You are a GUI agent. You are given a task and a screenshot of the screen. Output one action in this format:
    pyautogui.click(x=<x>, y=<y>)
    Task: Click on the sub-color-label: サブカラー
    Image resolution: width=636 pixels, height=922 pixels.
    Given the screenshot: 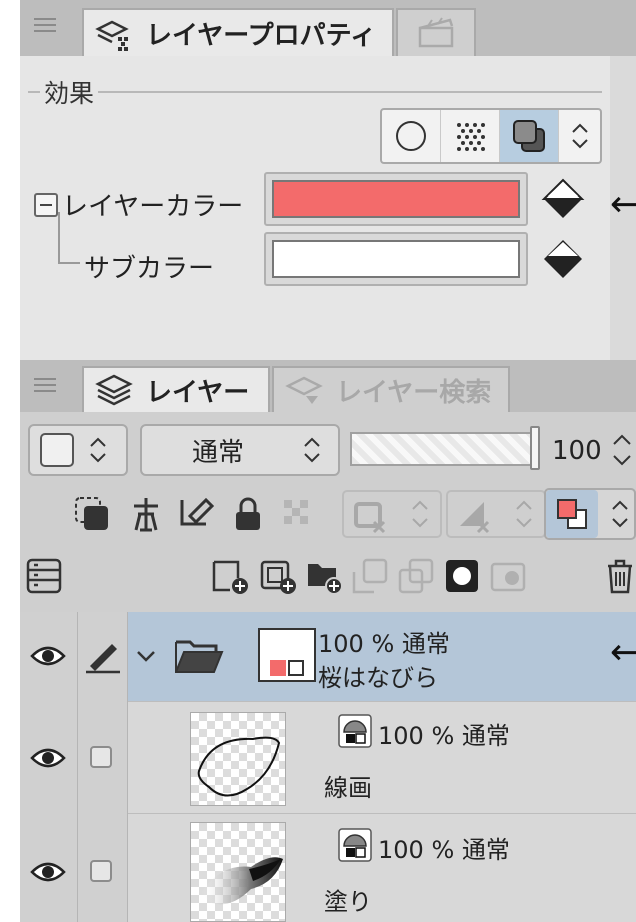 What is the action you would take?
    pyautogui.click(x=149, y=269)
    